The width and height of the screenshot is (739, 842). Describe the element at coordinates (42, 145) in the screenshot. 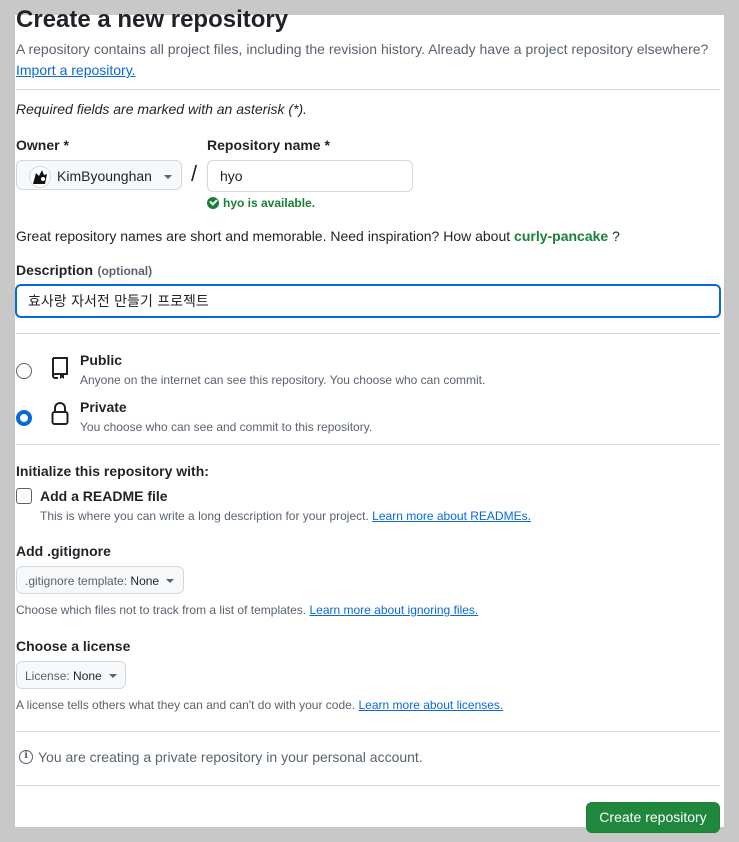

I see `owner-label: Owner *` at that location.